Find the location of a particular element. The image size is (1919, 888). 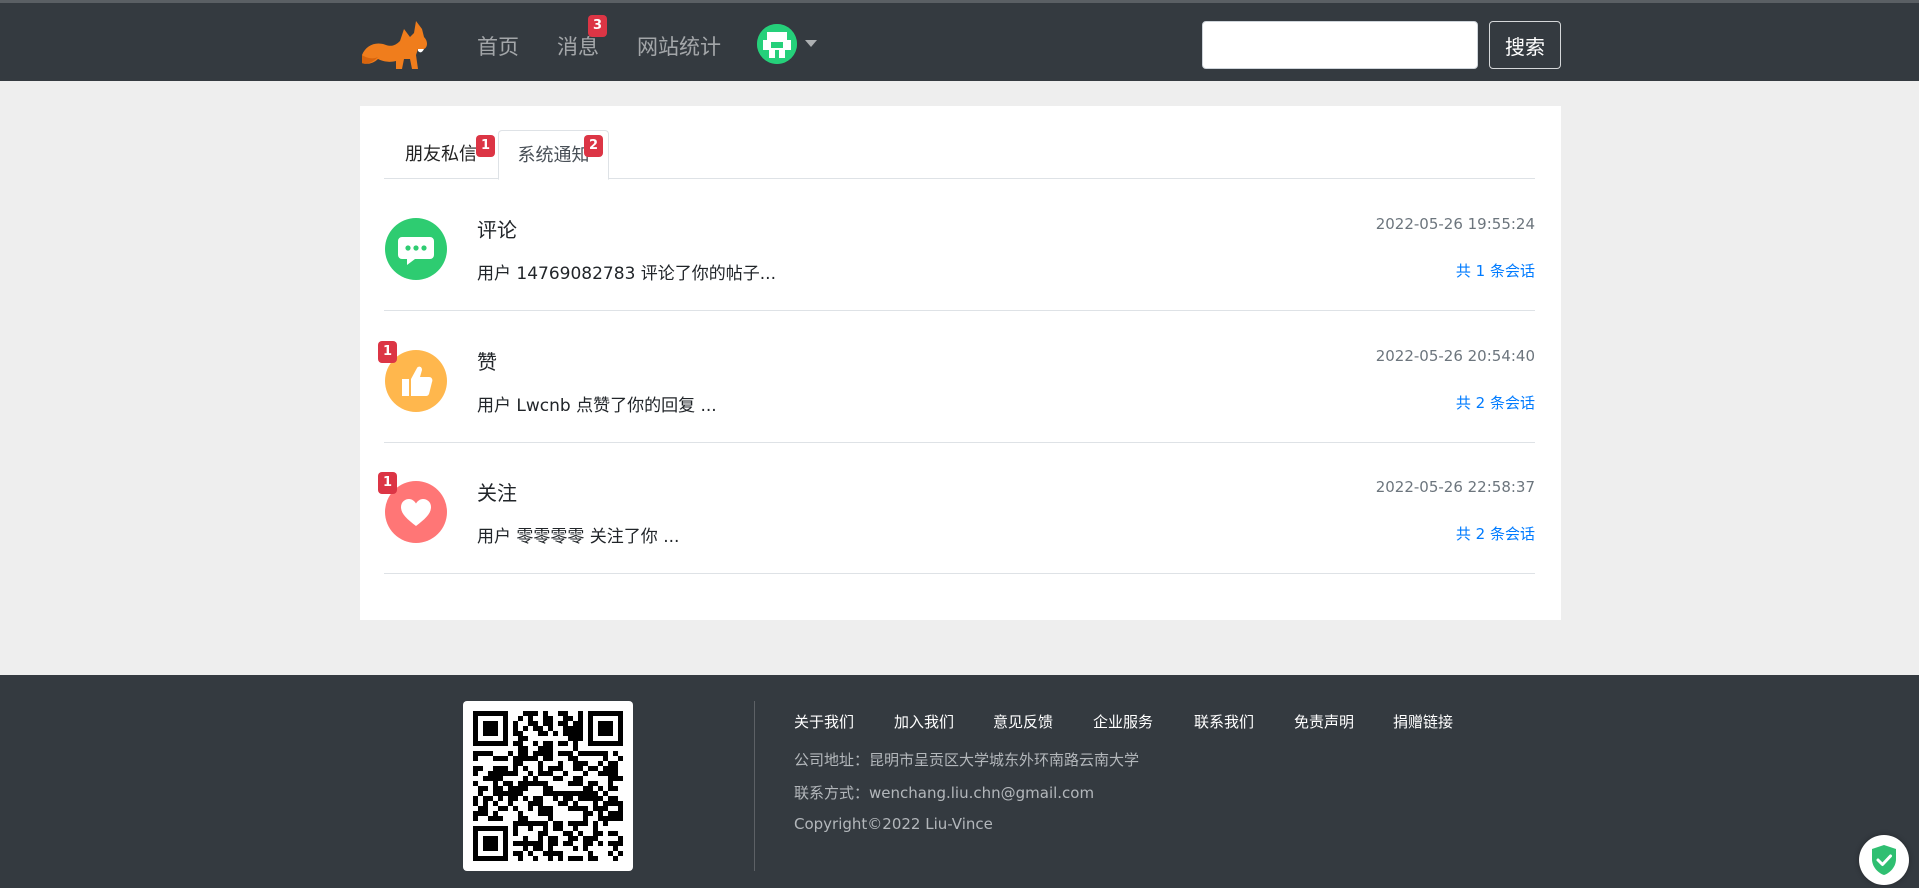

notice-title: 赞 is located at coordinates (487, 362).